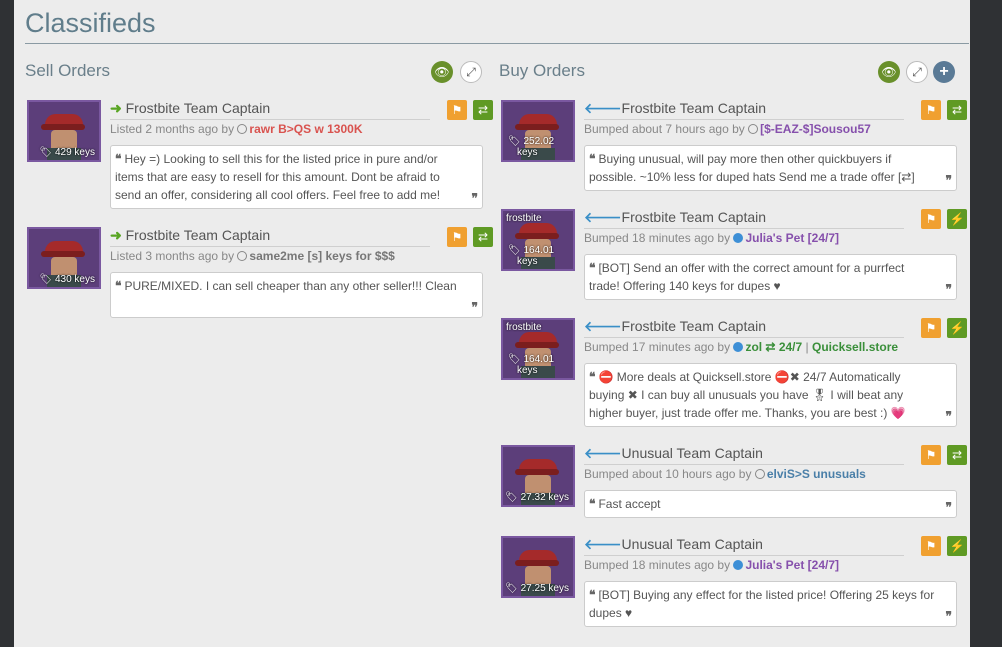 The width and height of the screenshot is (1002, 647). Describe the element at coordinates (497, 43) in the screenshot. I see `title-divider` at that location.